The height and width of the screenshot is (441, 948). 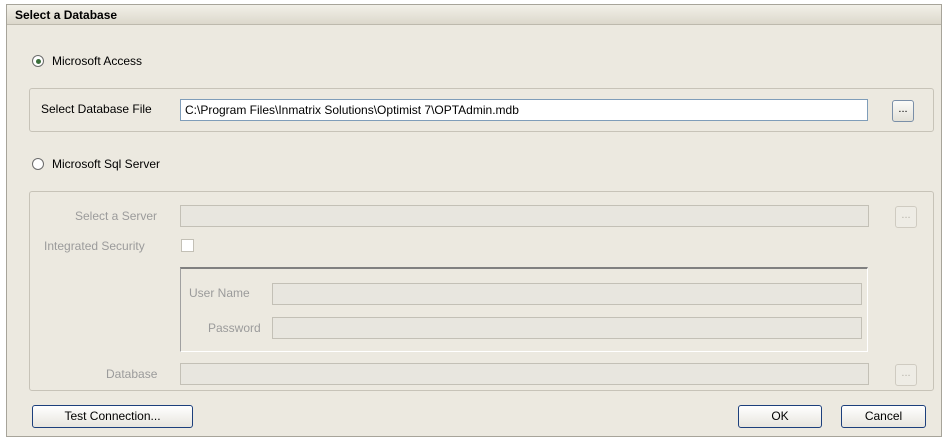 What do you see at coordinates (524, 374) in the screenshot?
I see `database-input` at bounding box center [524, 374].